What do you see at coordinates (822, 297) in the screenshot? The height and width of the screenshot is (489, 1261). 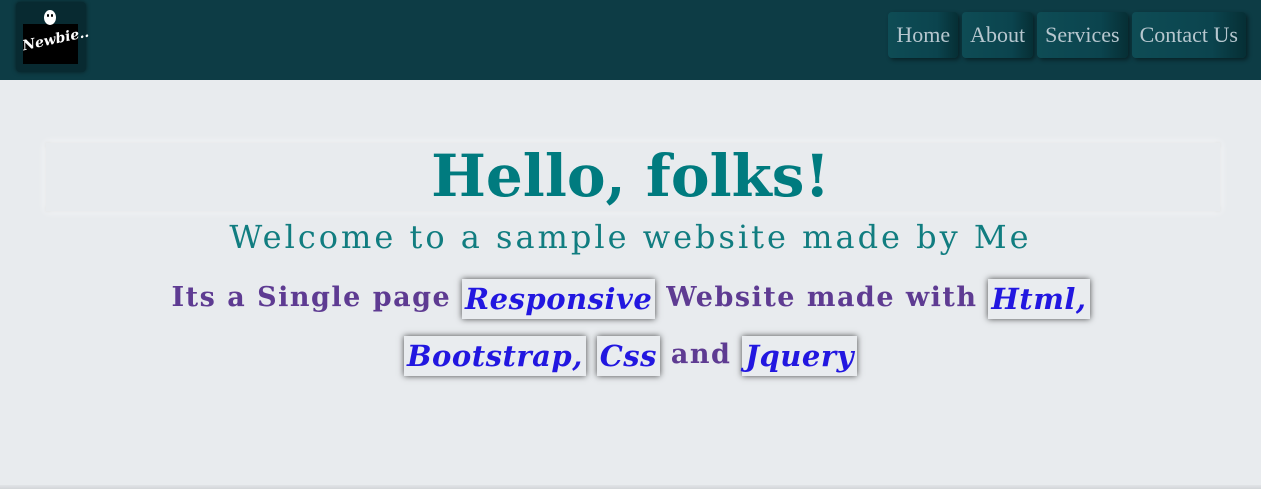 I see `desc-text-2: Website made with` at bounding box center [822, 297].